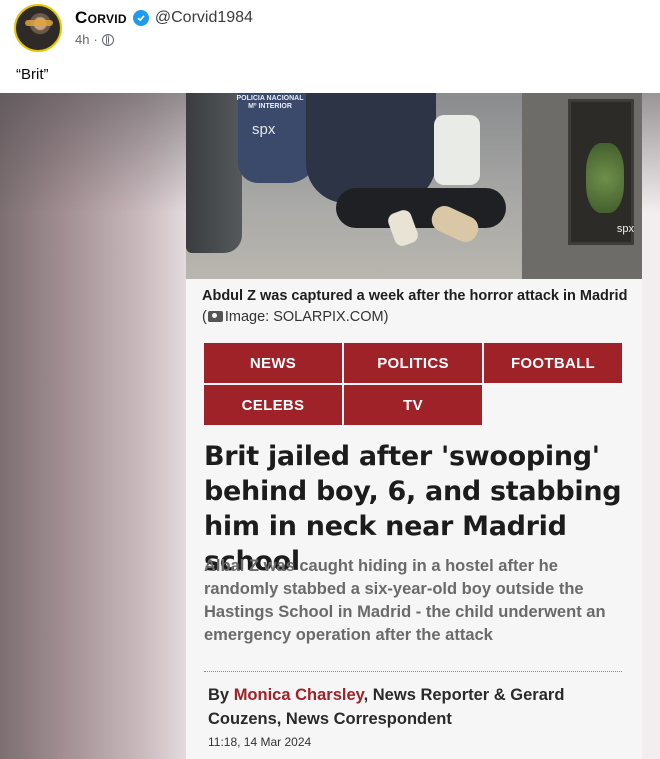  Describe the element at coordinates (32, 74) in the screenshot. I see `post-text: “Brit”` at that location.